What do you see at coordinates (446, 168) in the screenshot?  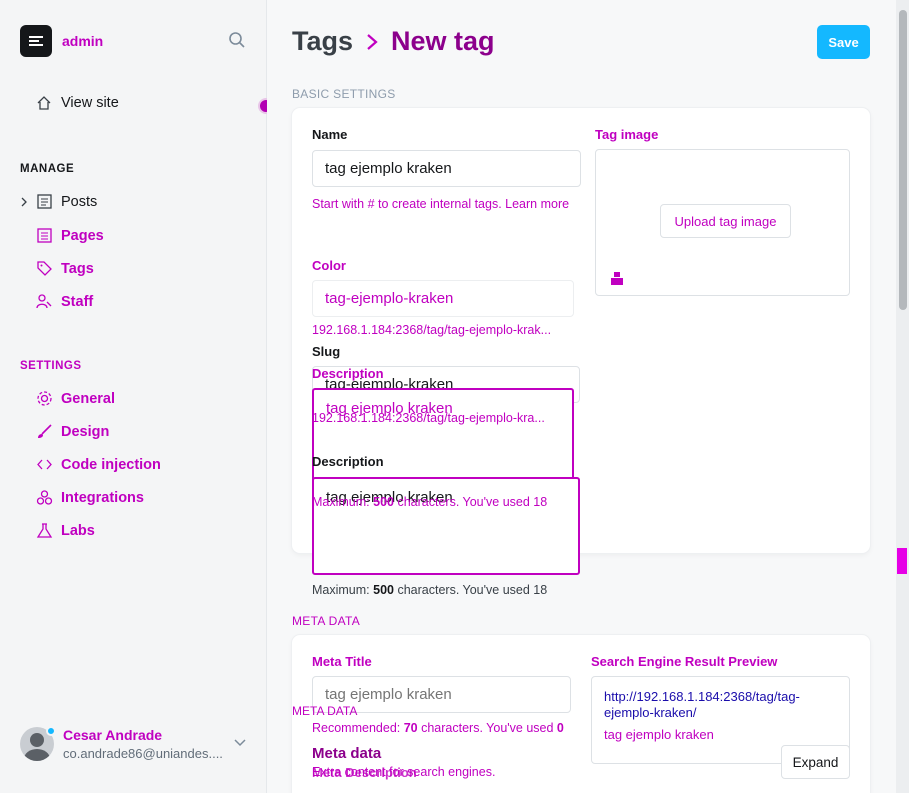 I see `name-input` at bounding box center [446, 168].